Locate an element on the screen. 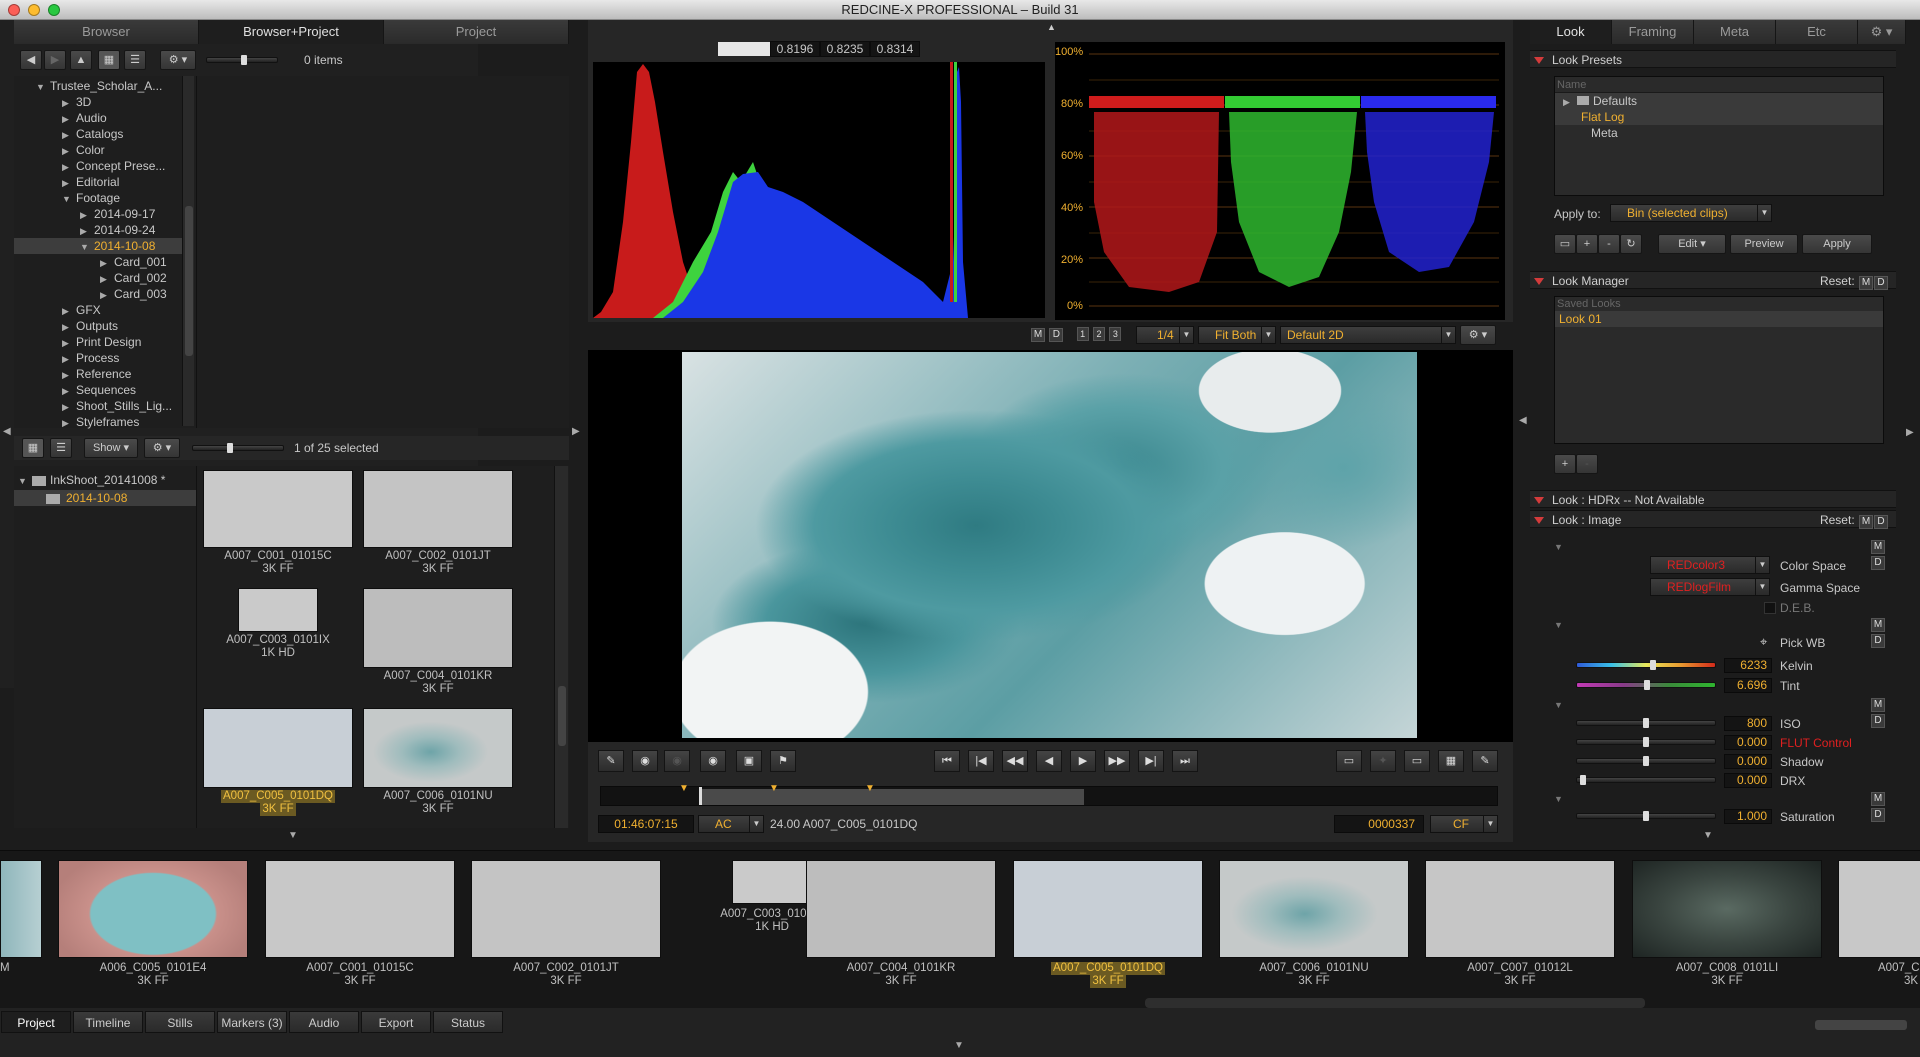  refresh-icon: ↻ is located at coordinates (1631, 244).